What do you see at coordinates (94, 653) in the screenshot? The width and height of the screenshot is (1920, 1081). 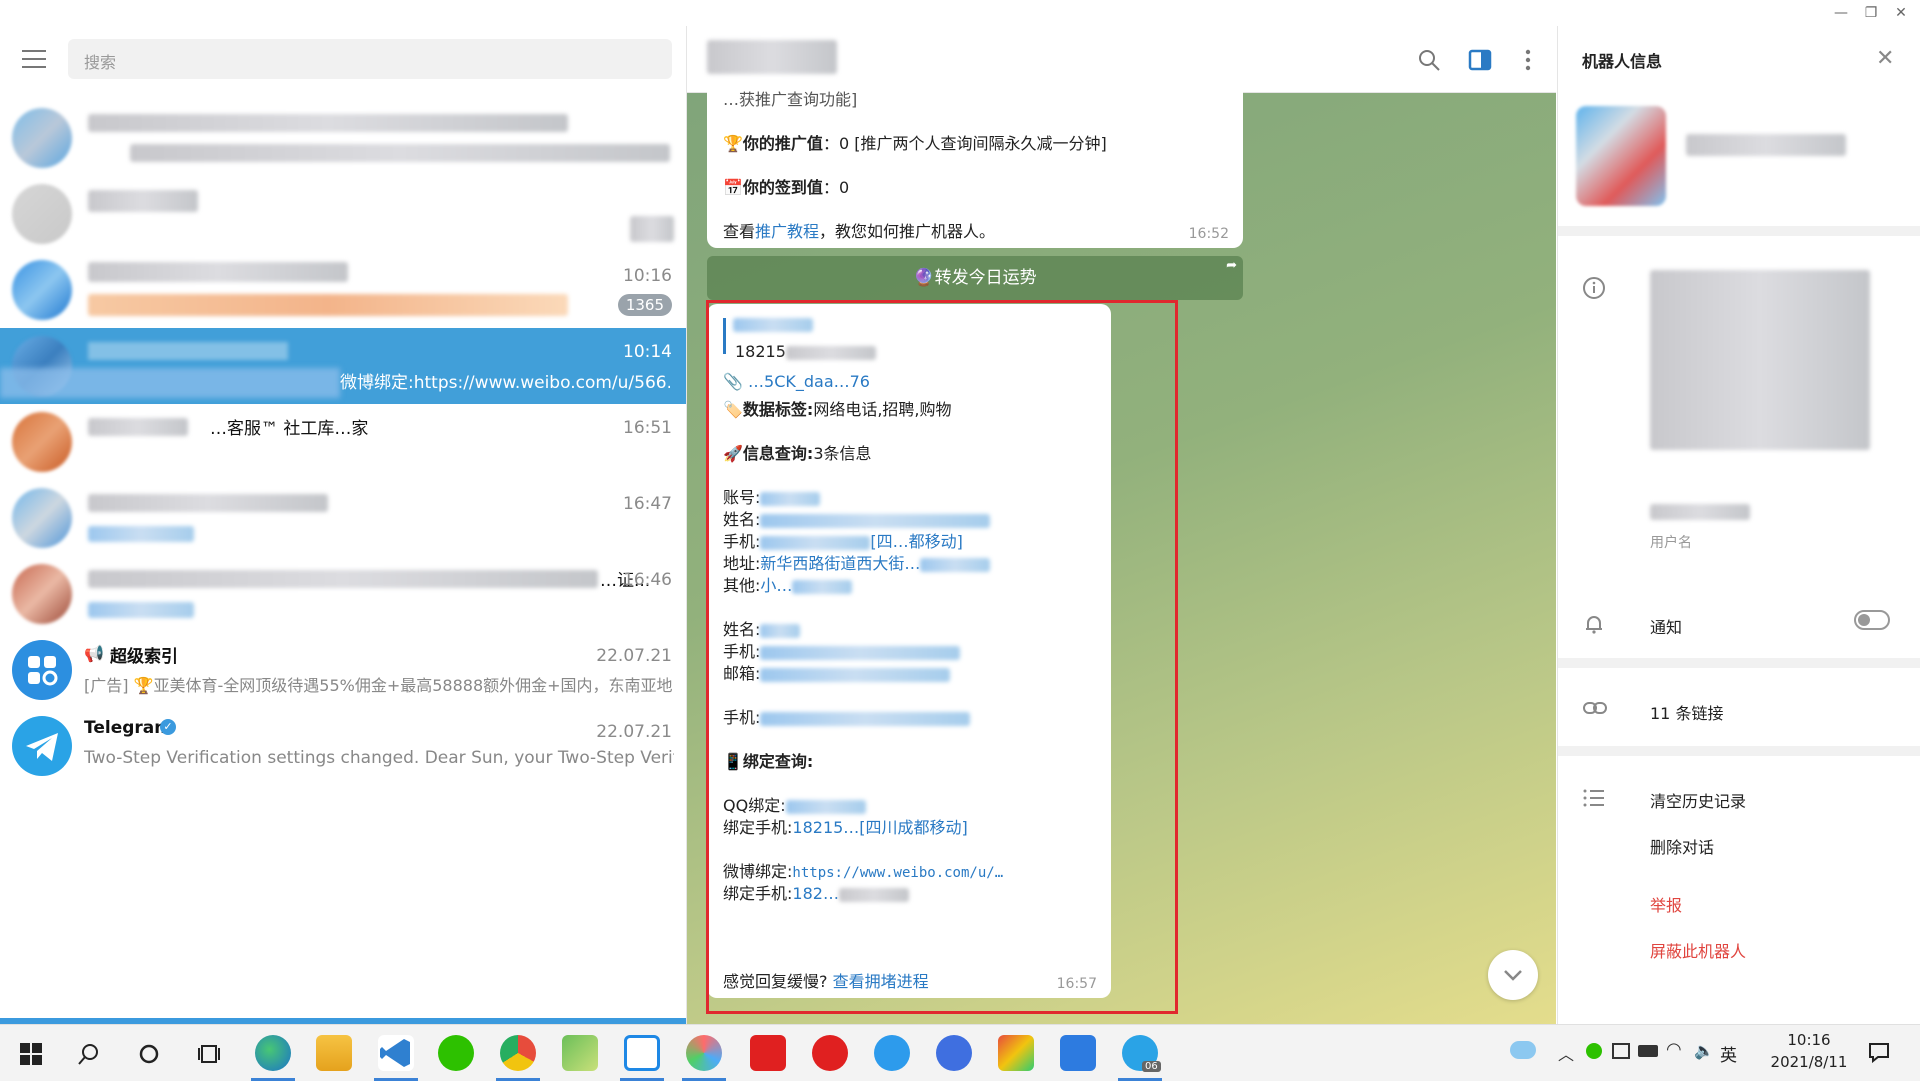 I see `megaphone-icon: 📢` at bounding box center [94, 653].